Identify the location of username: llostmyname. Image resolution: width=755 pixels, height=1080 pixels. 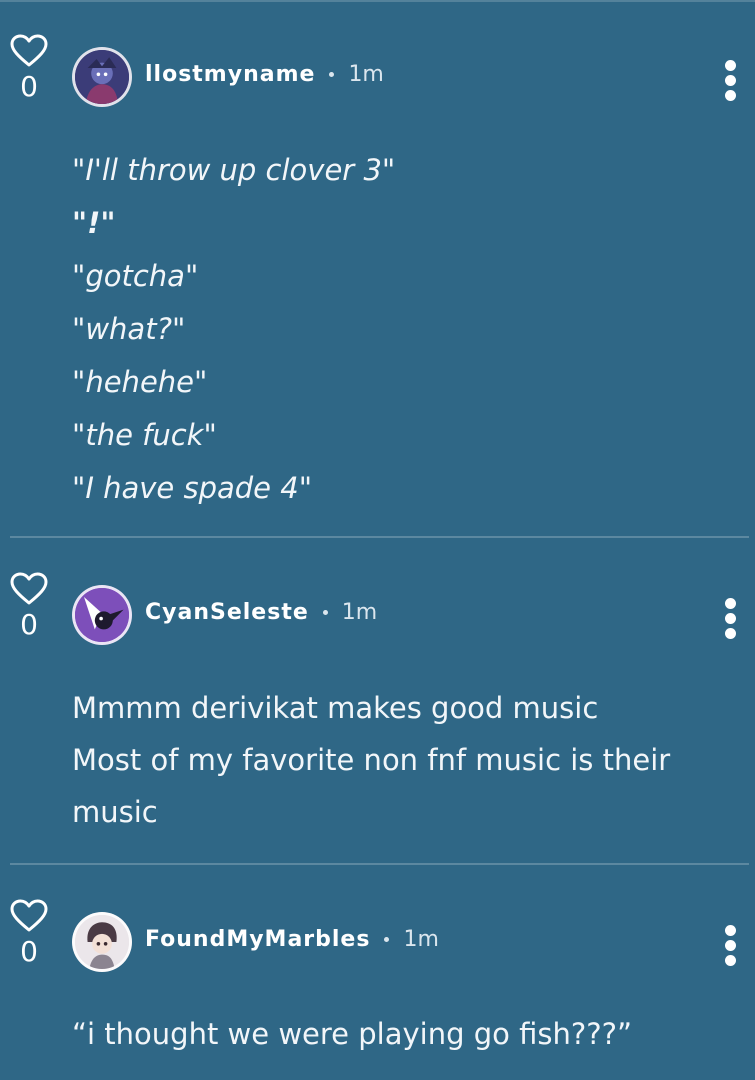
(230, 74).